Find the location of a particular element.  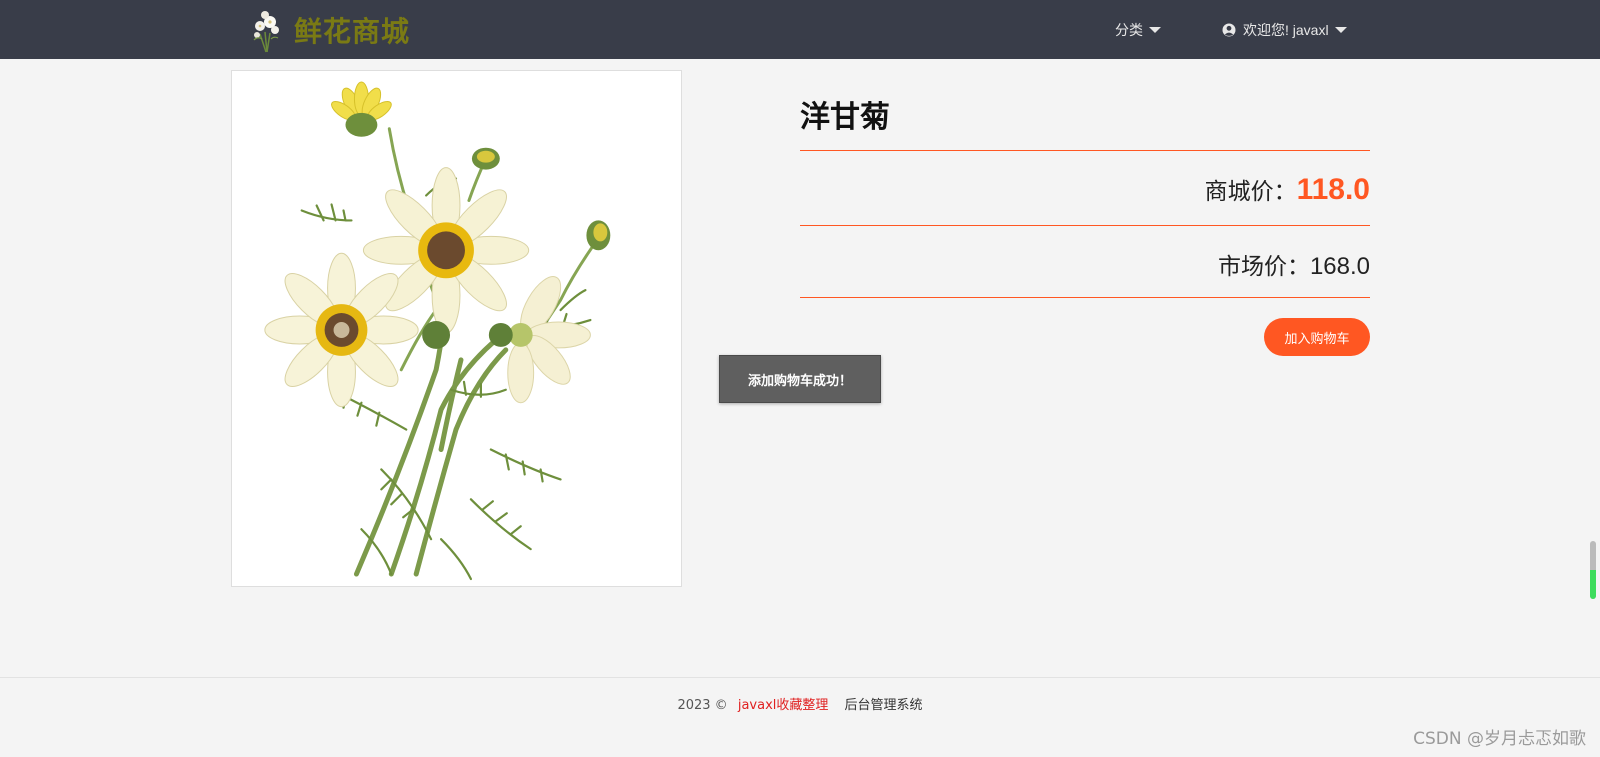

footer-copyright: 2023 © is located at coordinates (702, 705).